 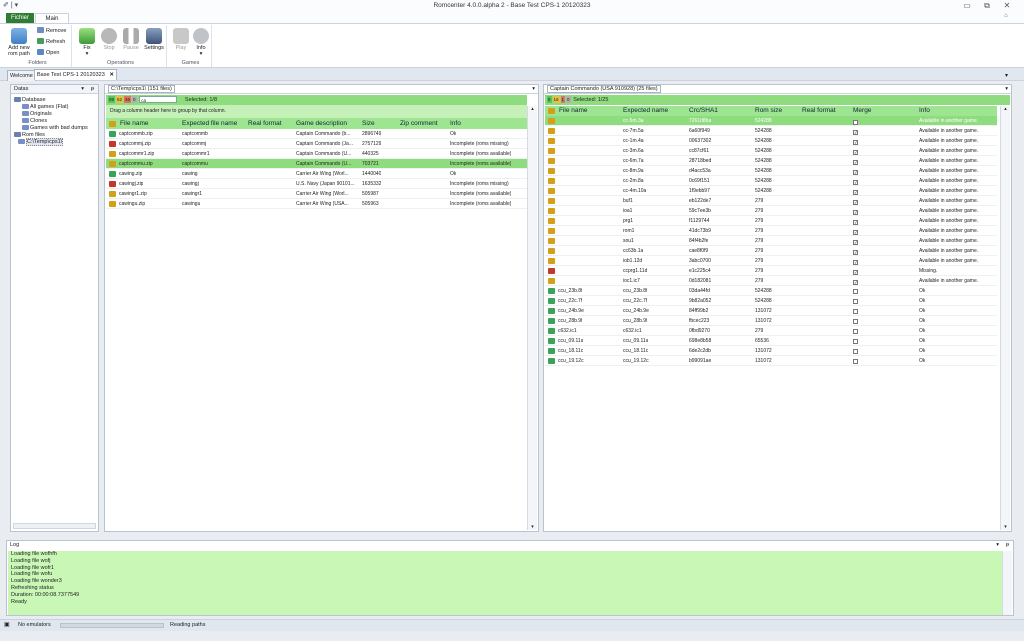 What do you see at coordinates (109, 39) in the screenshot?
I see `stop-button: Stop` at bounding box center [109, 39].